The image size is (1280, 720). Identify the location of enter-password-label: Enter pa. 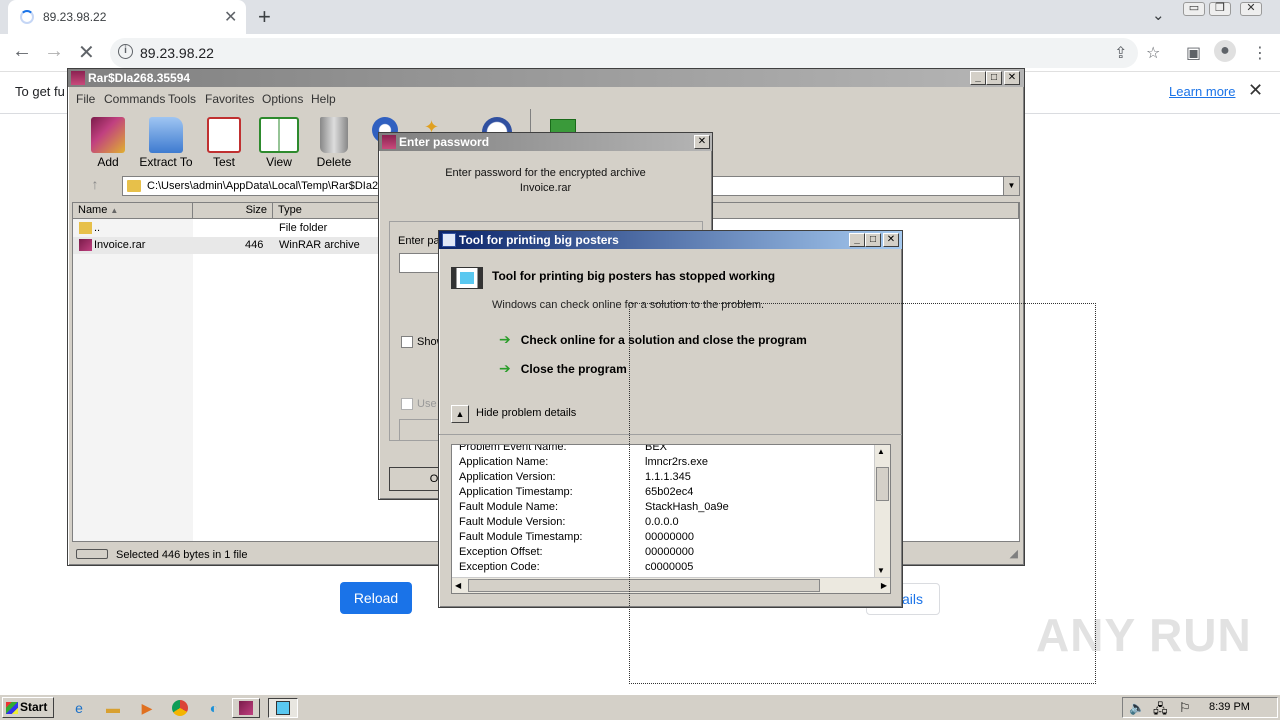
(419, 241).